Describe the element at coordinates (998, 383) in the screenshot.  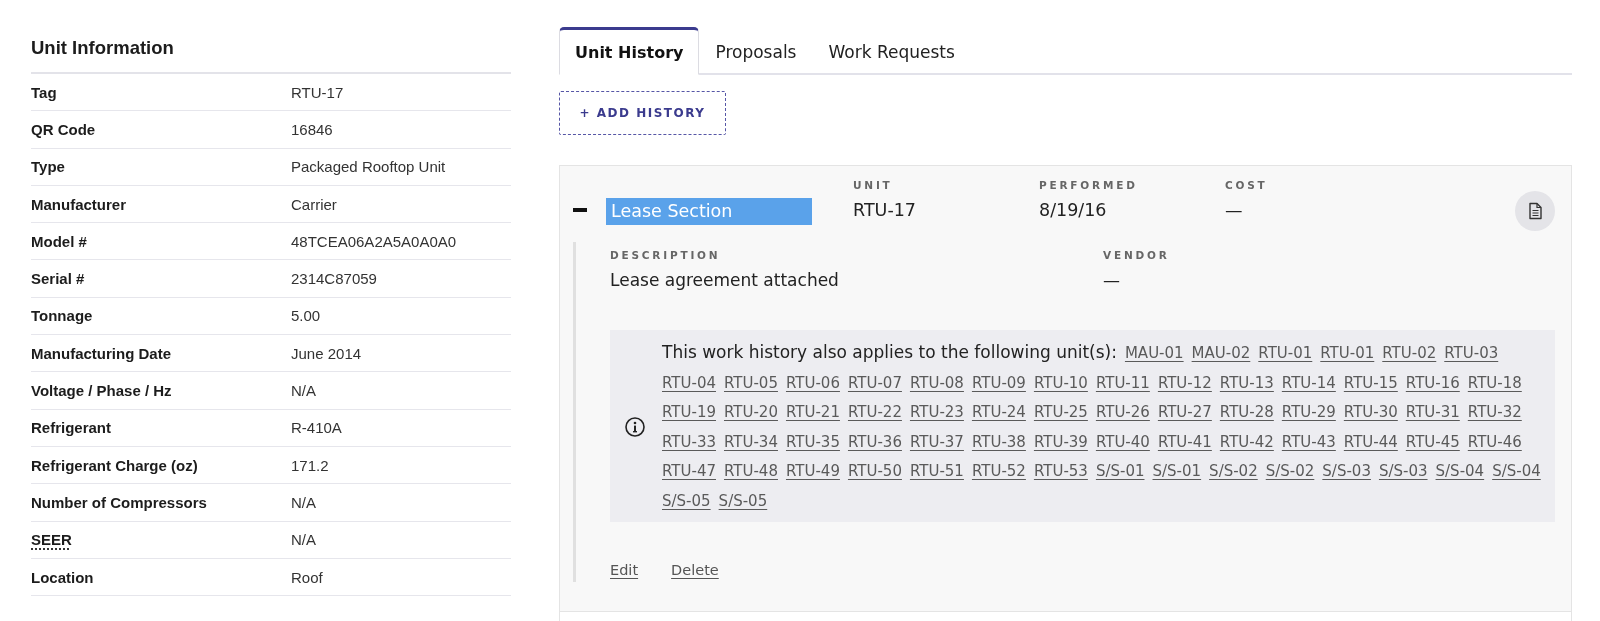
I see `unit-link: RTU-09` at that location.